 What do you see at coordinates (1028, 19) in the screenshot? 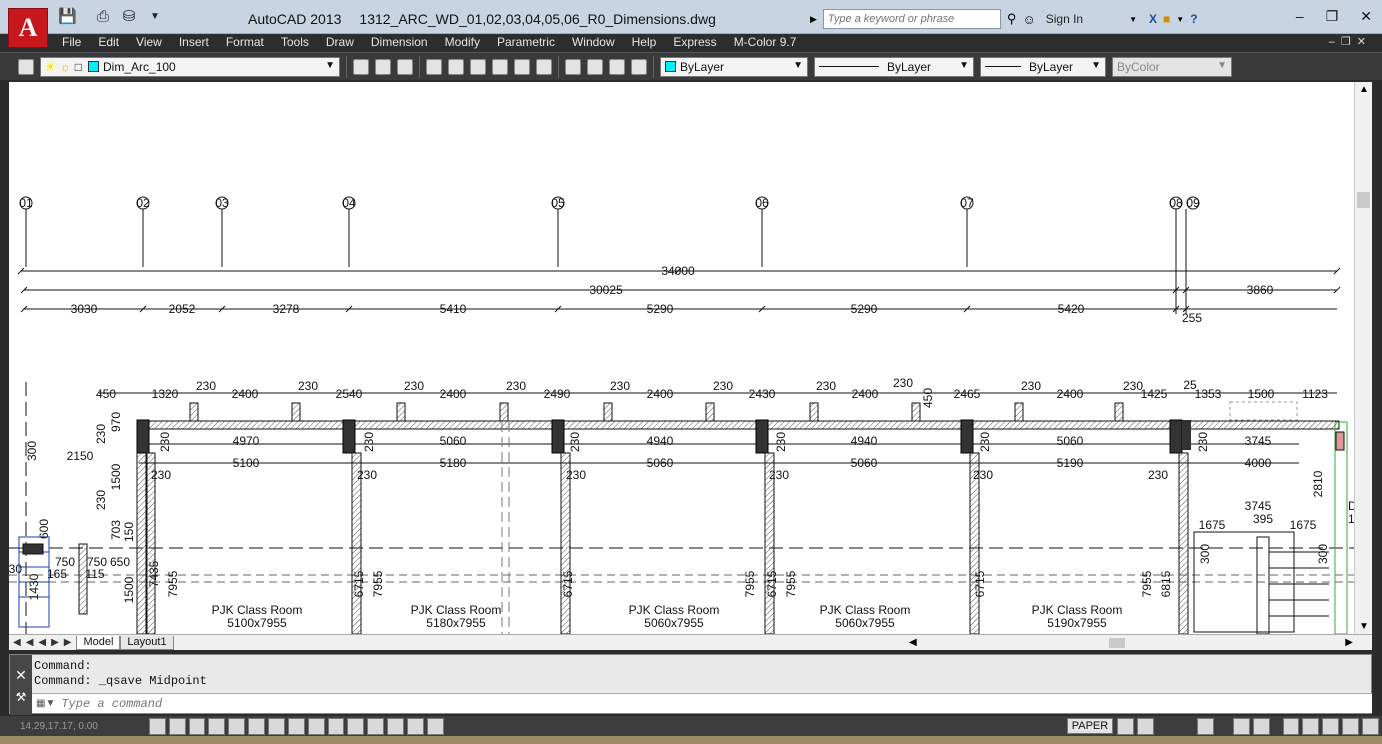
I see `user-icon: ☺` at bounding box center [1028, 19].